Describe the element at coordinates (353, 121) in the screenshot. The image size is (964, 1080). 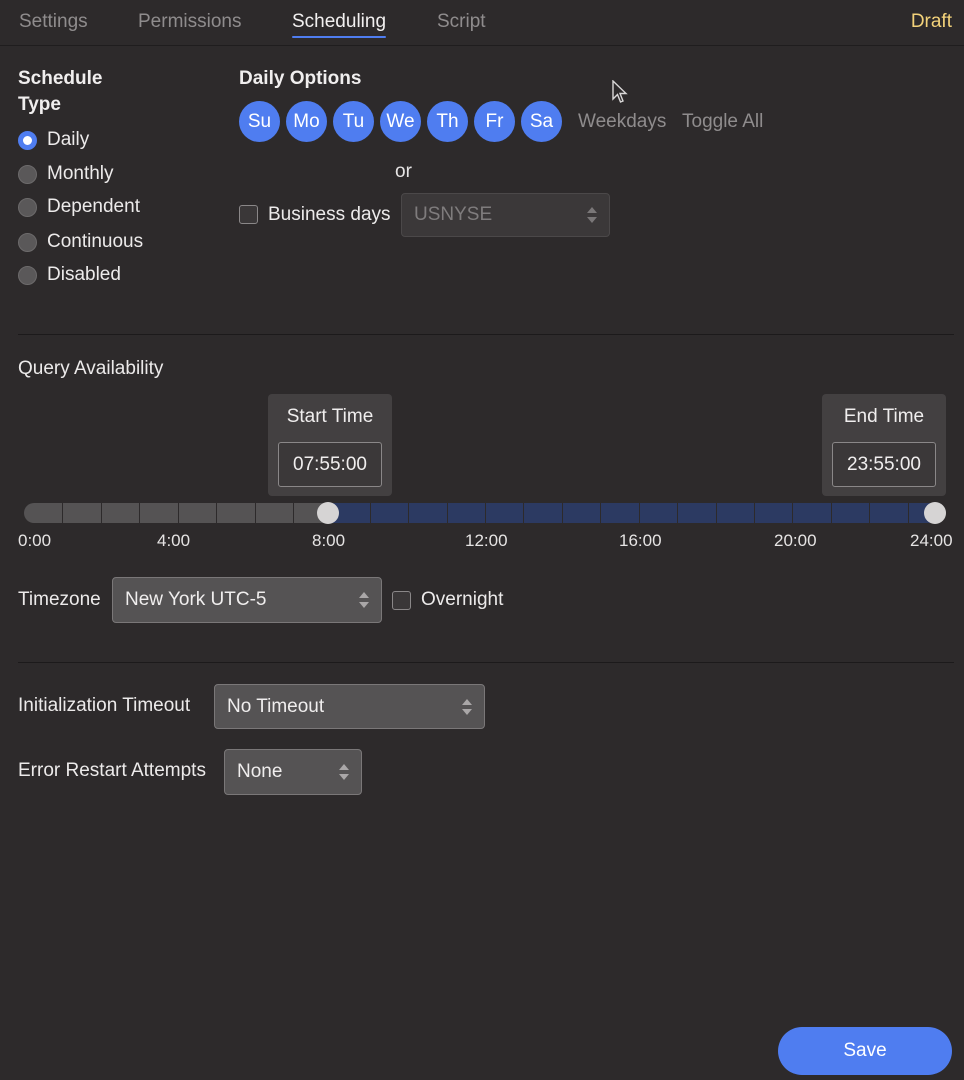
I see `day-toggle-tuesday: Tu` at that location.